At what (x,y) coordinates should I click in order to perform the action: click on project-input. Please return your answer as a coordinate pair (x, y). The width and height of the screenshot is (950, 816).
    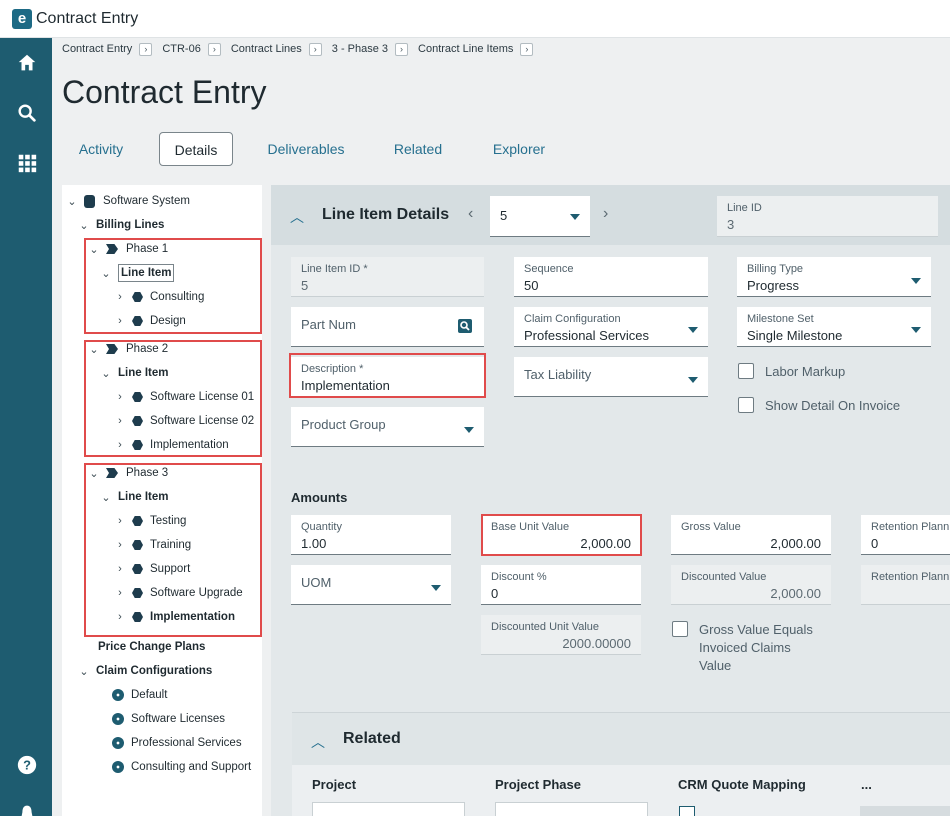
    Looking at the image, I should click on (388, 809).